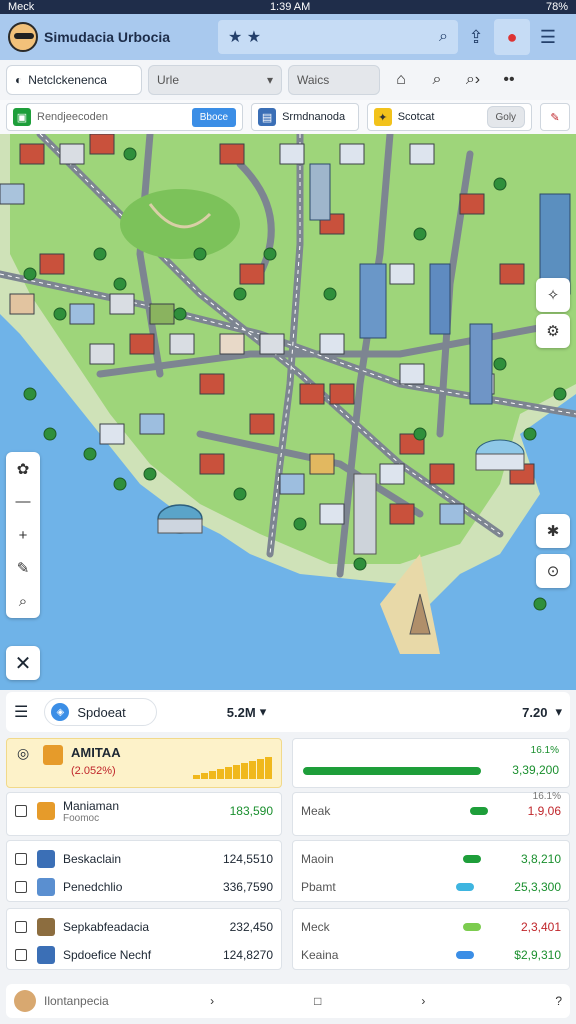  I want to click on share-icon: ⇪, so click(476, 37).